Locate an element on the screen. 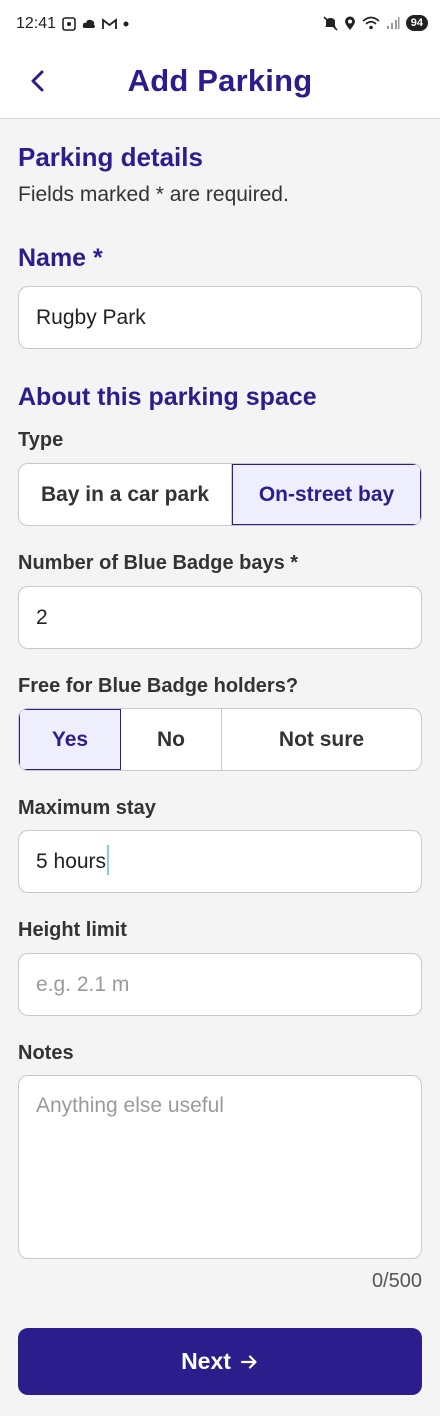 The height and width of the screenshot is (1416, 440). signal-icon is located at coordinates (393, 23).